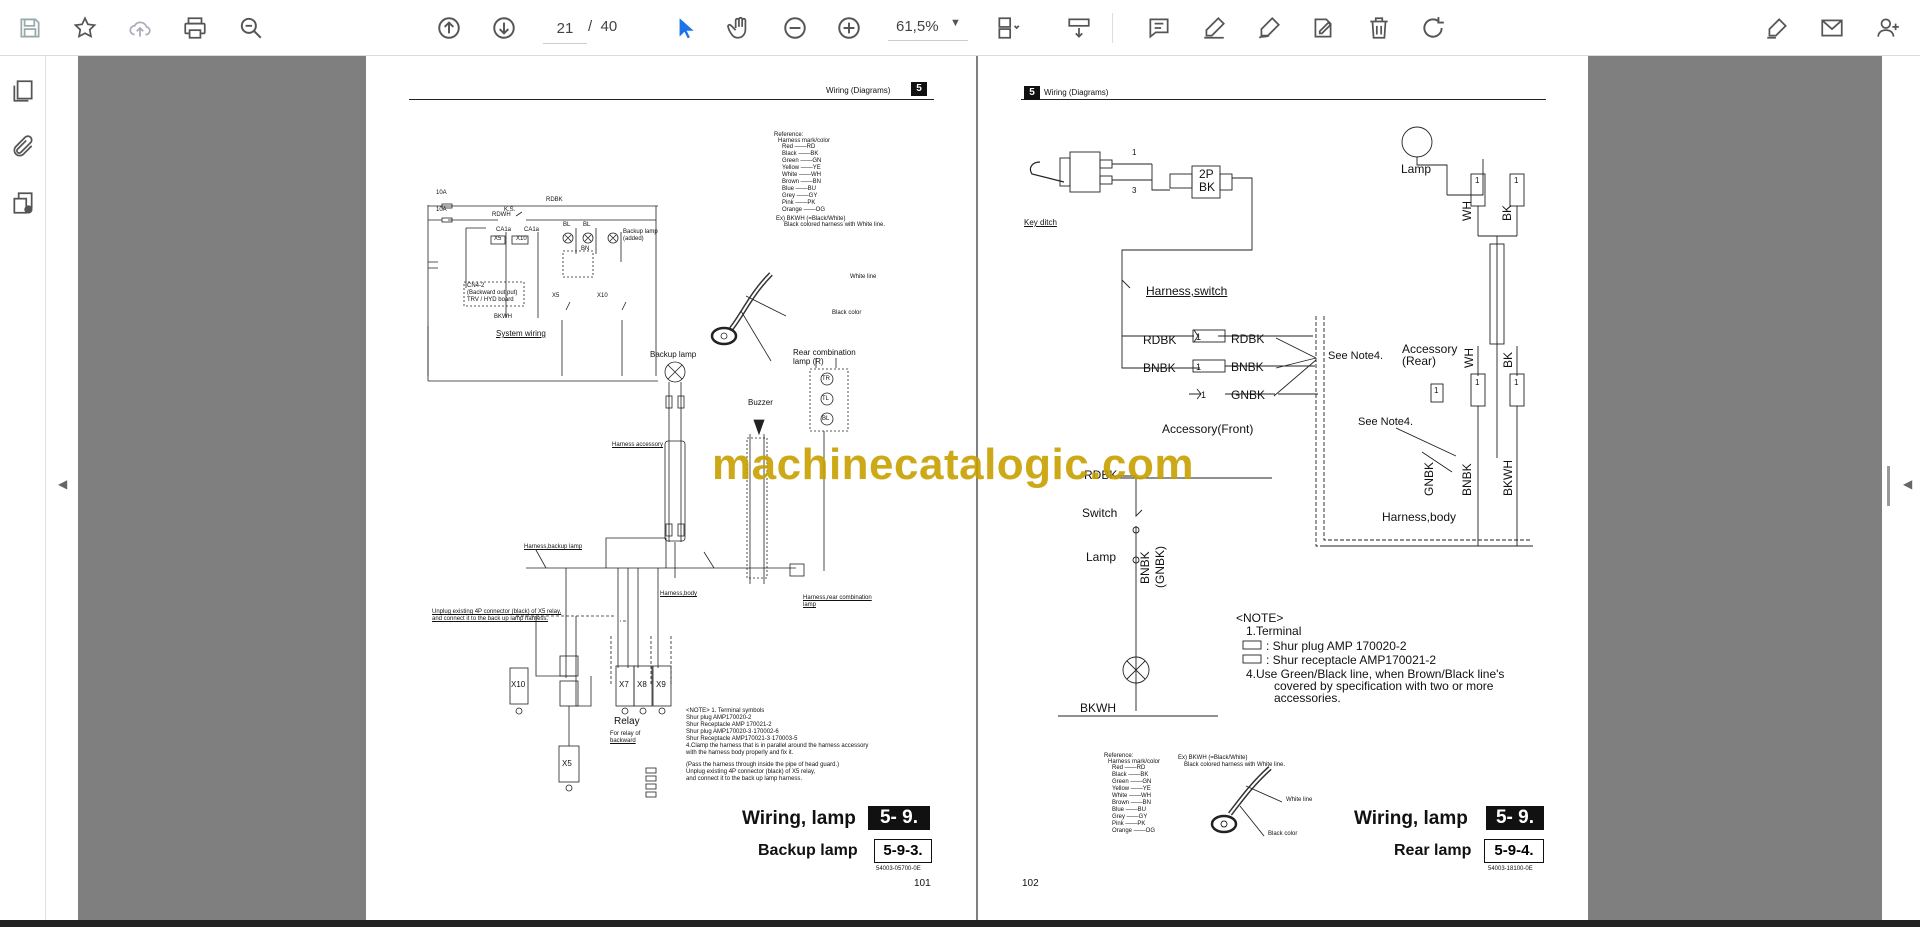  Describe the element at coordinates (140, 28) in the screenshot. I see `cloud-upload-icon` at that location.